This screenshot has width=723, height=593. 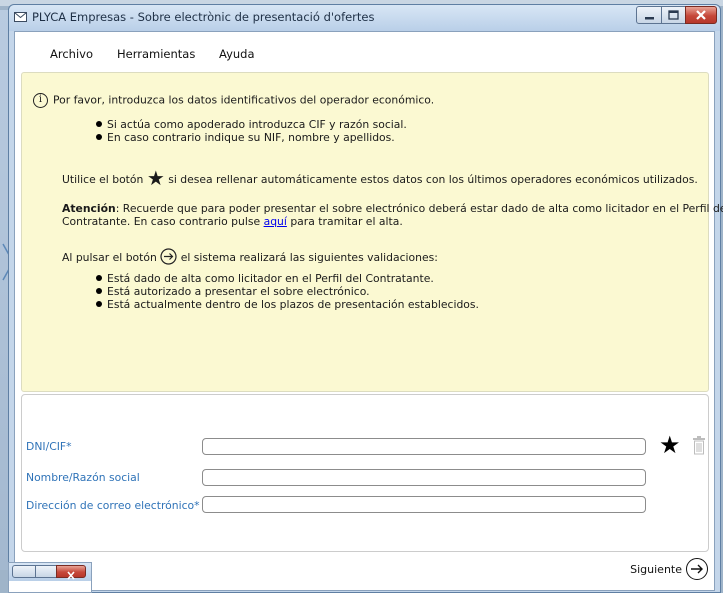 I want to click on attention-text-3: para tramitar el alta., so click(x=346, y=221).